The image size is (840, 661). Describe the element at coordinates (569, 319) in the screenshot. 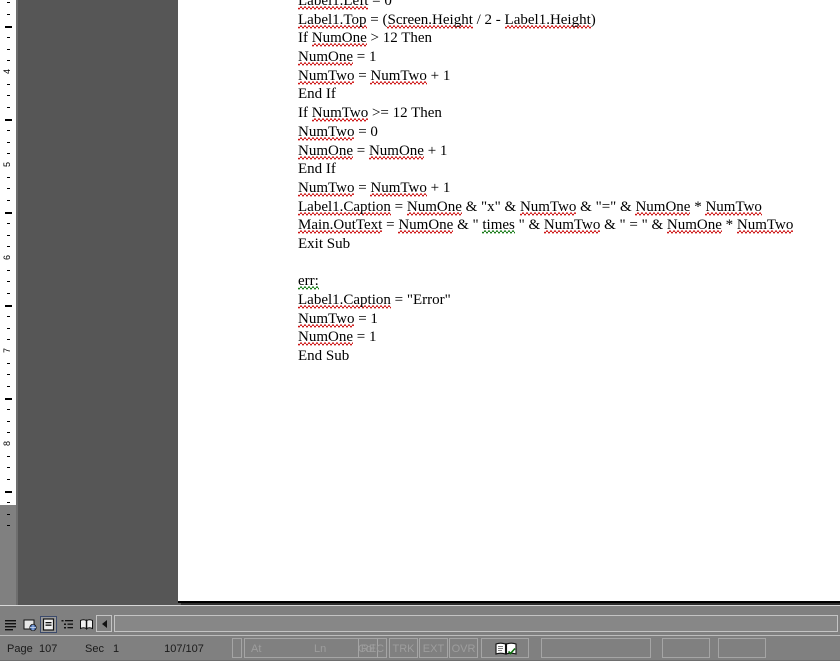

I see `document-line: NumTwo = 1` at that location.